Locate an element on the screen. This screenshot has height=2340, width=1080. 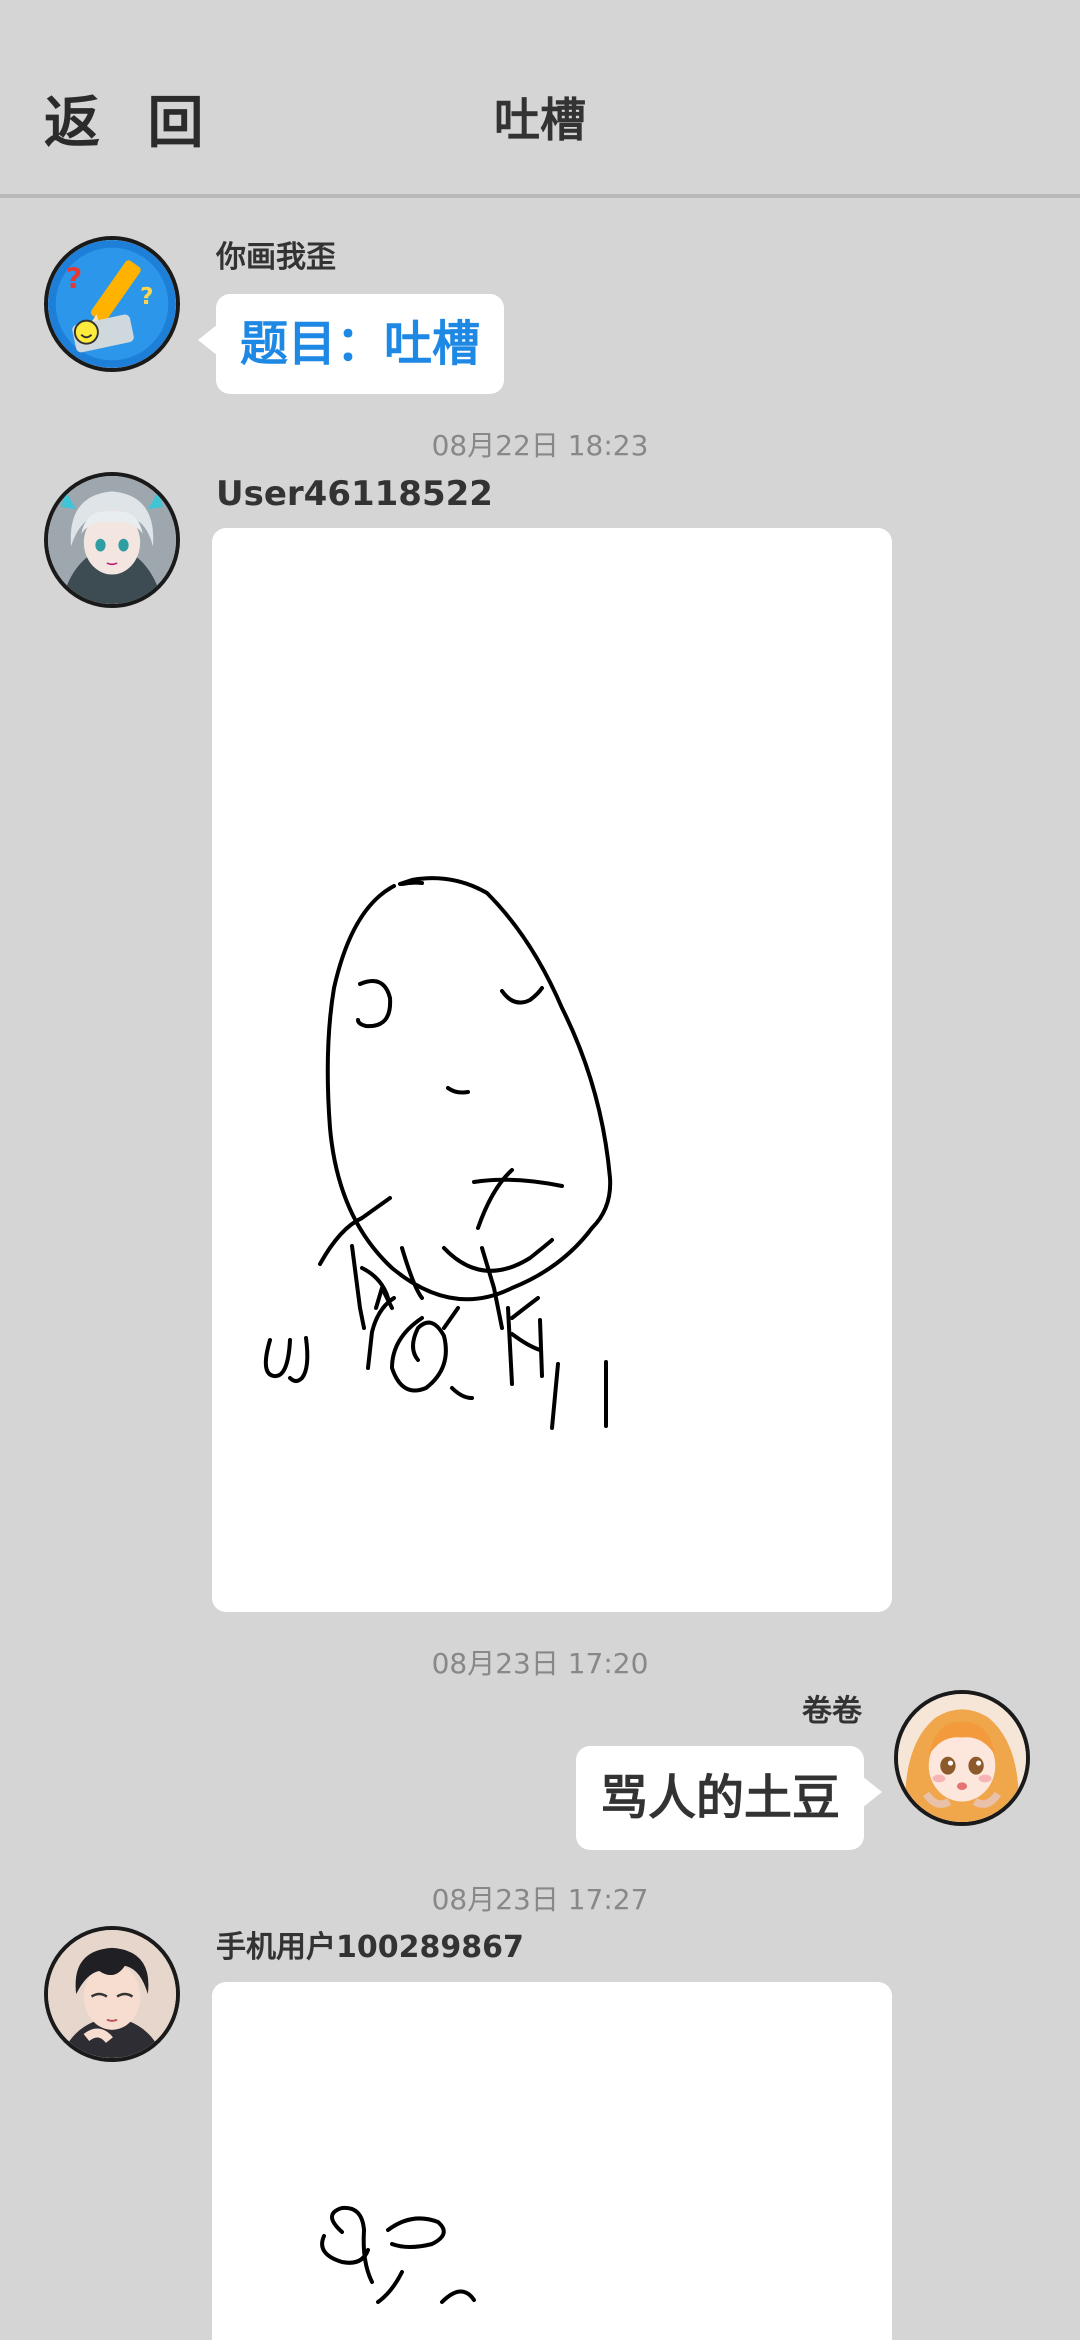
sender-name: 你画我歪 is located at coordinates (276, 257).